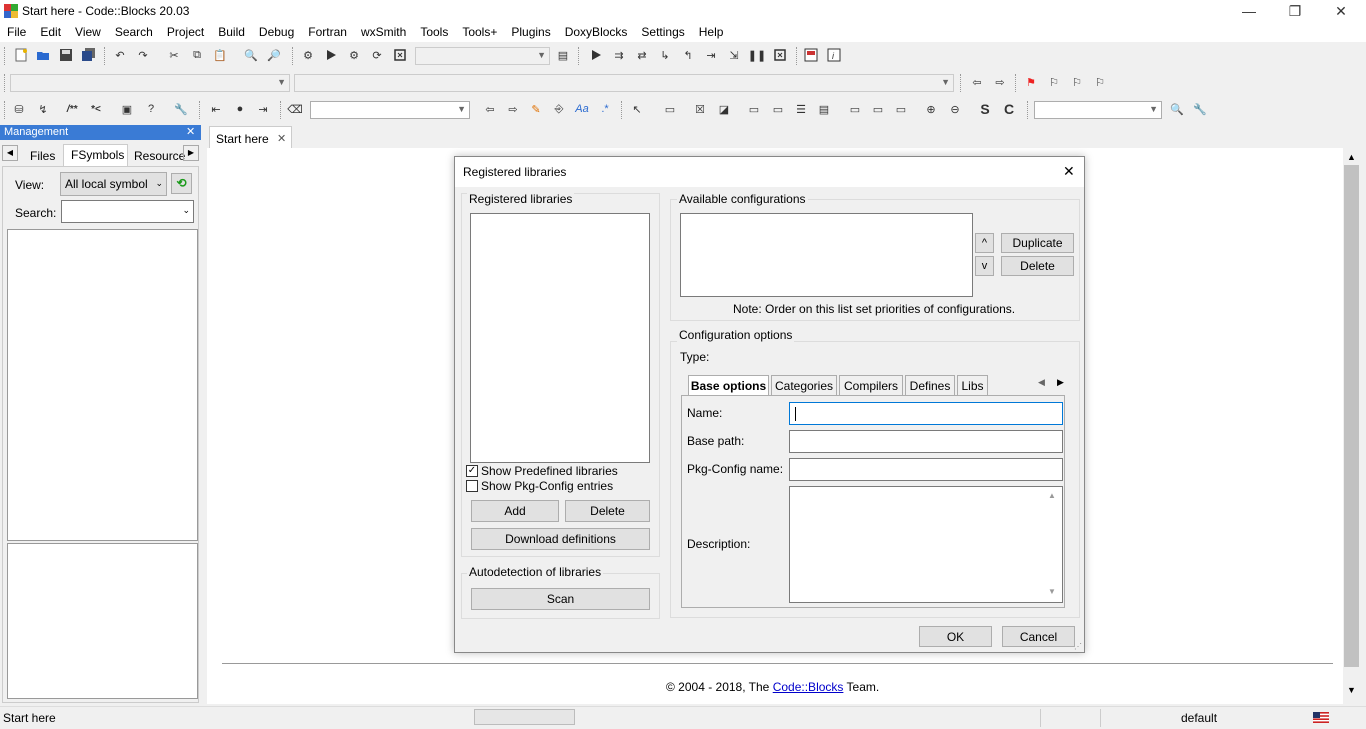  What do you see at coordinates (66, 55) in the screenshot?
I see `save-icon` at bounding box center [66, 55].